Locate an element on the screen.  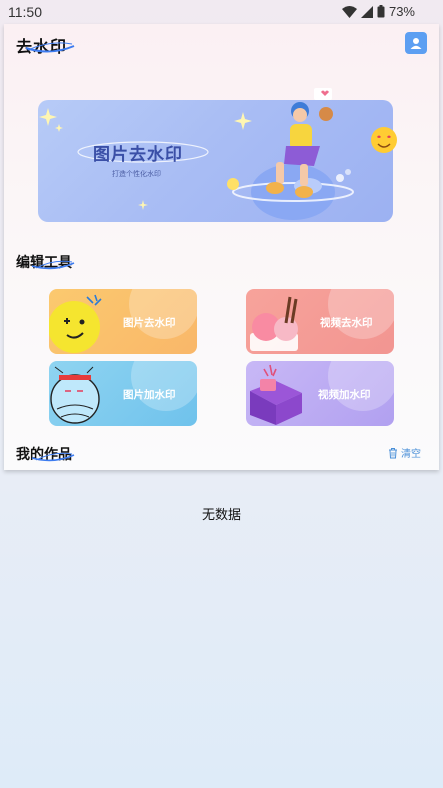
title-swoosh is located at coordinates (50, 47).